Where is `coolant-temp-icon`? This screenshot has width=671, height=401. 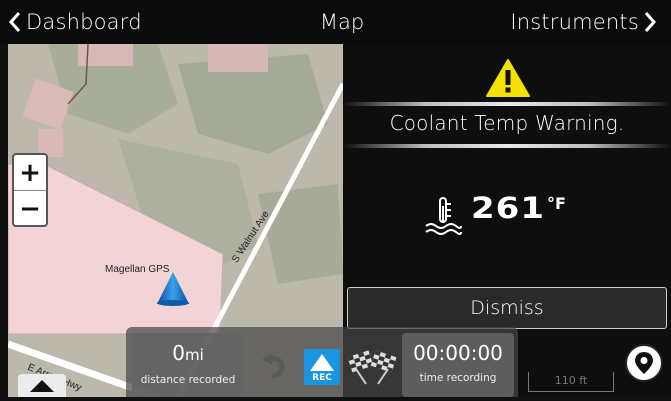 coolant-temp-icon is located at coordinates (443, 216).